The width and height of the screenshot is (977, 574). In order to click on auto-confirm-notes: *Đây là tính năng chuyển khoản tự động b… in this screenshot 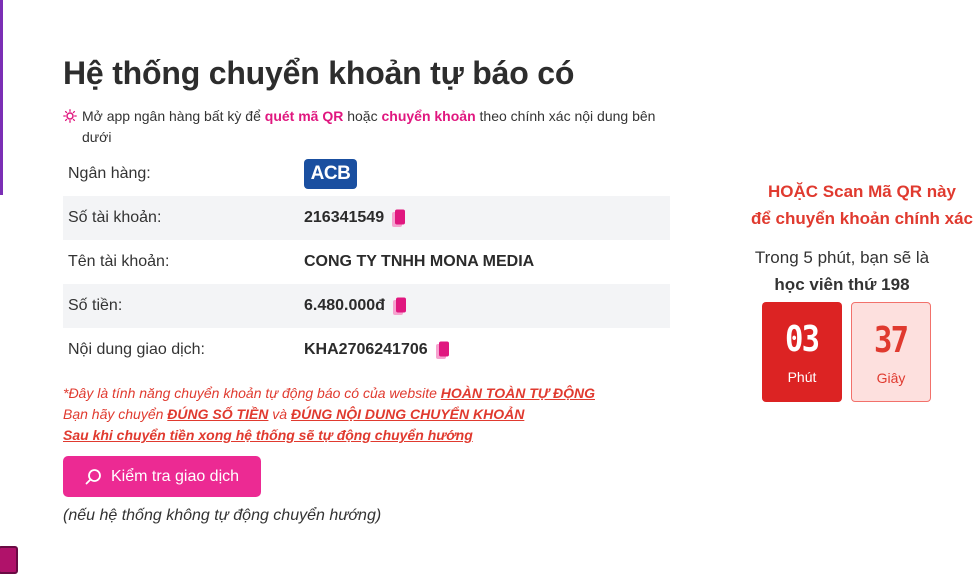, I will do `click(373, 414)`.